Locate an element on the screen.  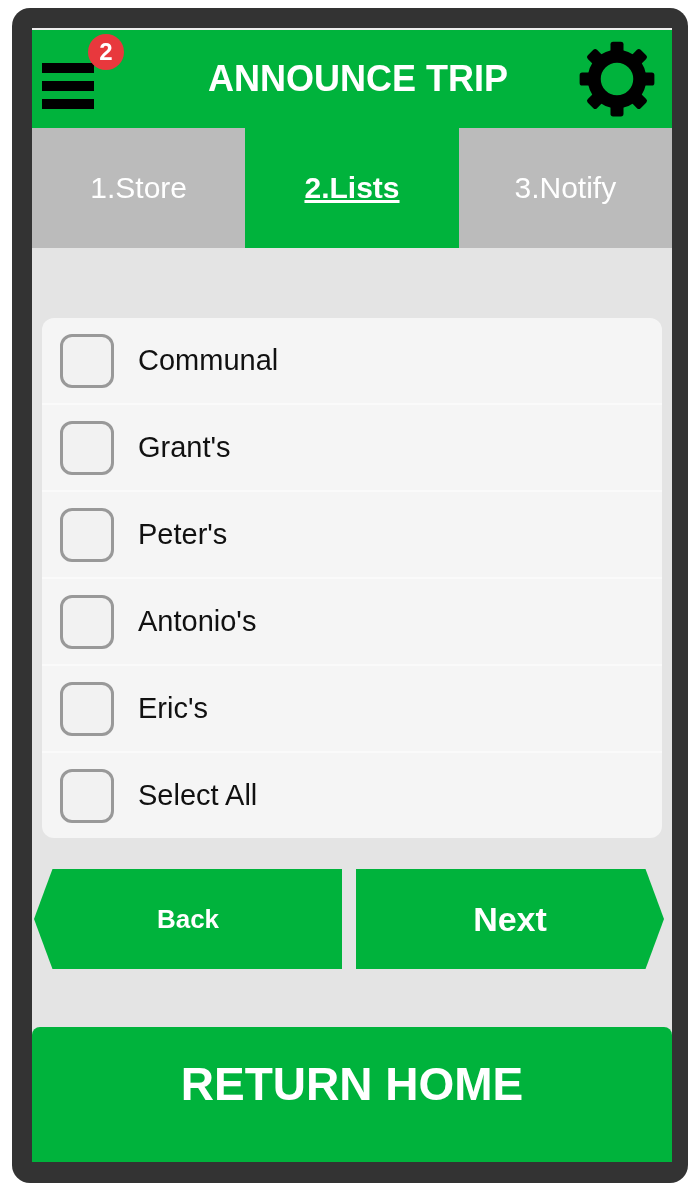
return-home-button: RETURN HOME is located at coordinates (352, 1094).